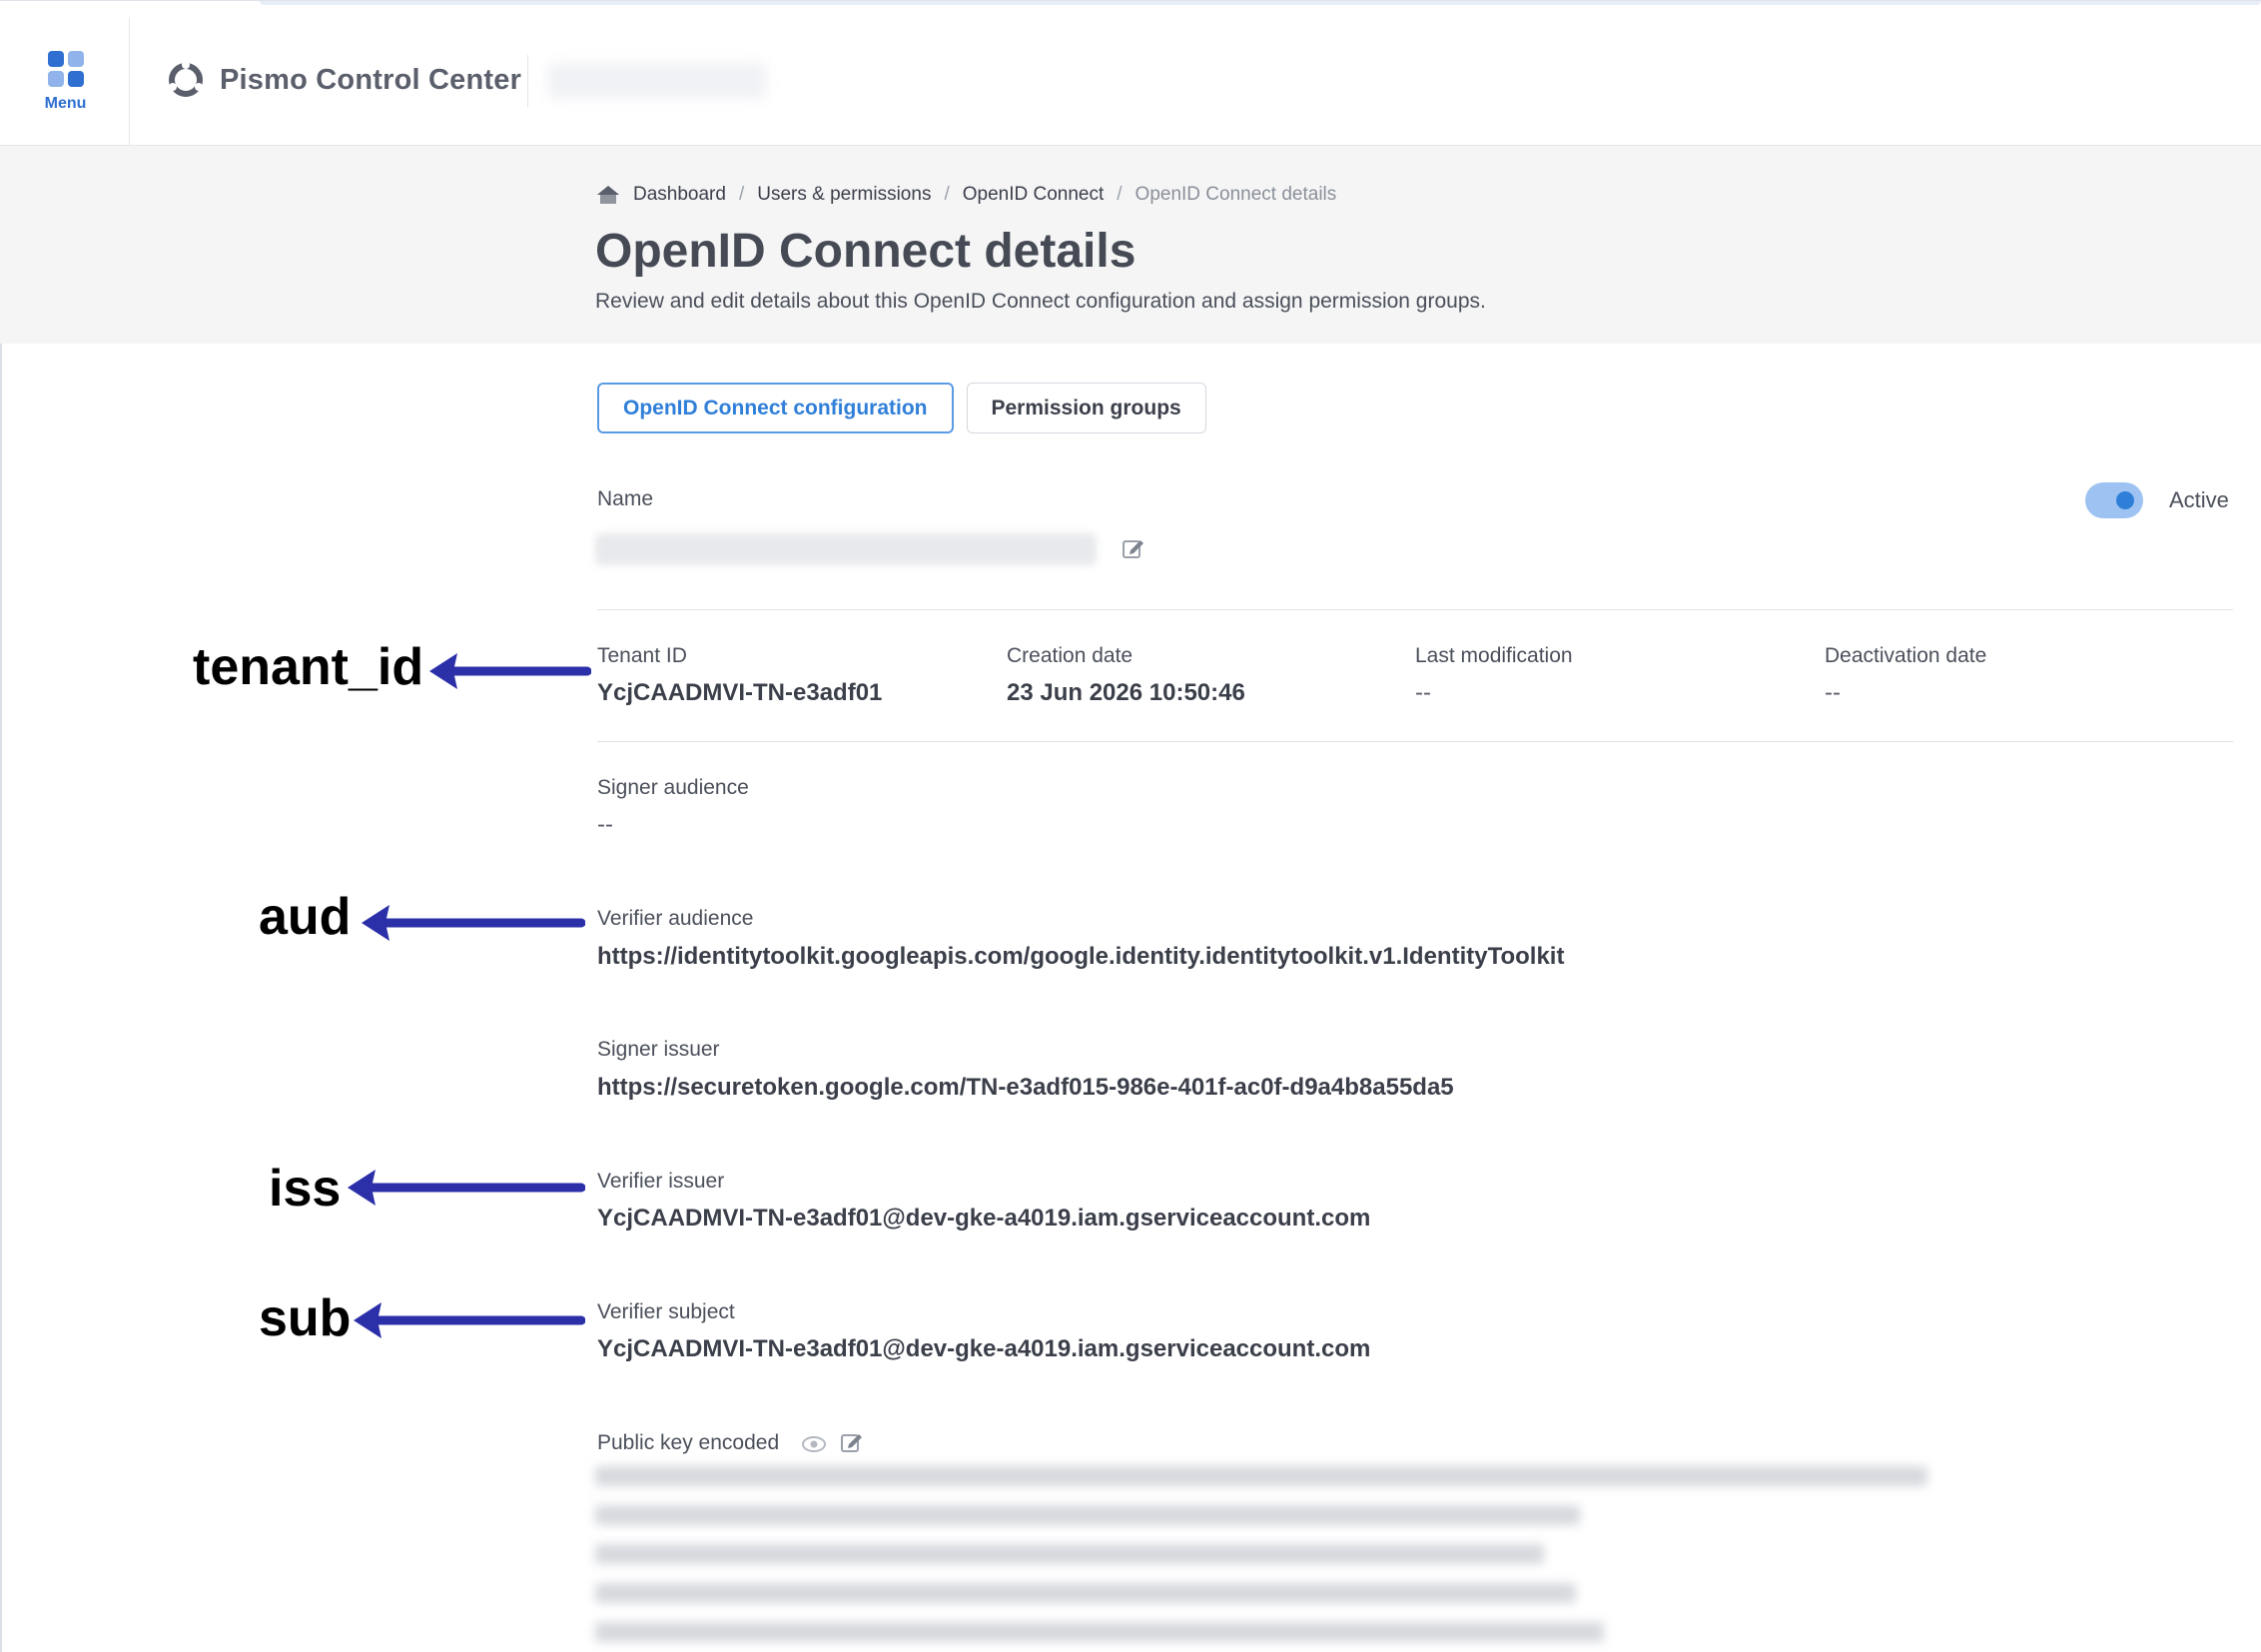  What do you see at coordinates (527, 81) in the screenshot?
I see `brand-divider` at bounding box center [527, 81].